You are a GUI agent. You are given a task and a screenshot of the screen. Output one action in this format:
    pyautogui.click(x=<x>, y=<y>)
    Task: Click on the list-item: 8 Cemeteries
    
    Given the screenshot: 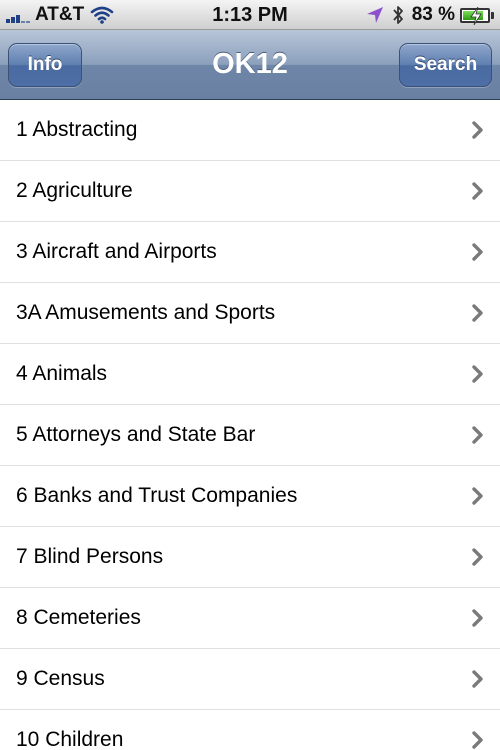 What is the action you would take?
    pyautogui.click(x=250, y=618)
    